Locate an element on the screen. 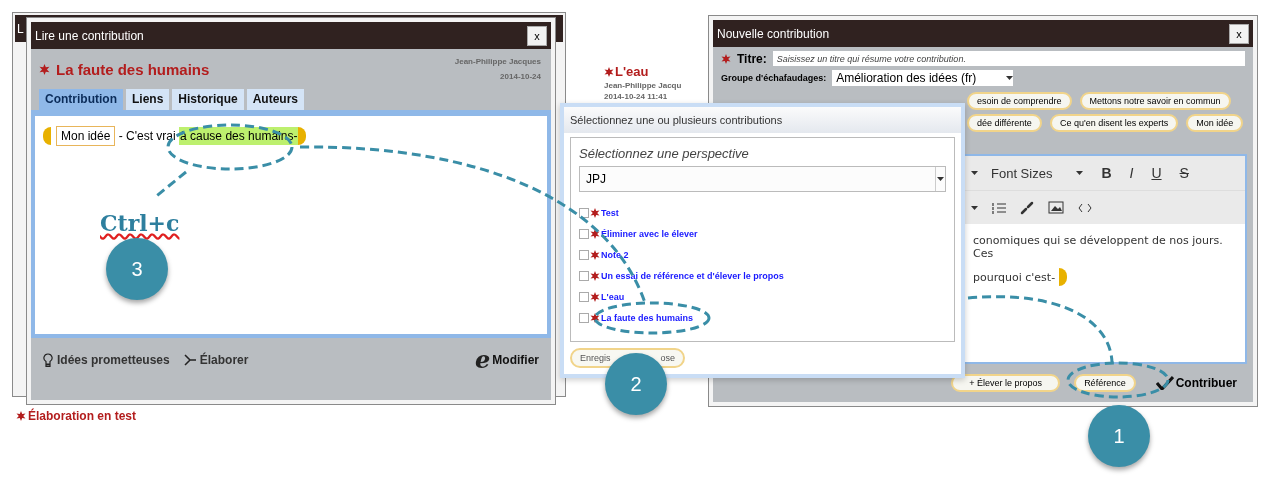  tab: Contribution is located at coordinates (81, 99).